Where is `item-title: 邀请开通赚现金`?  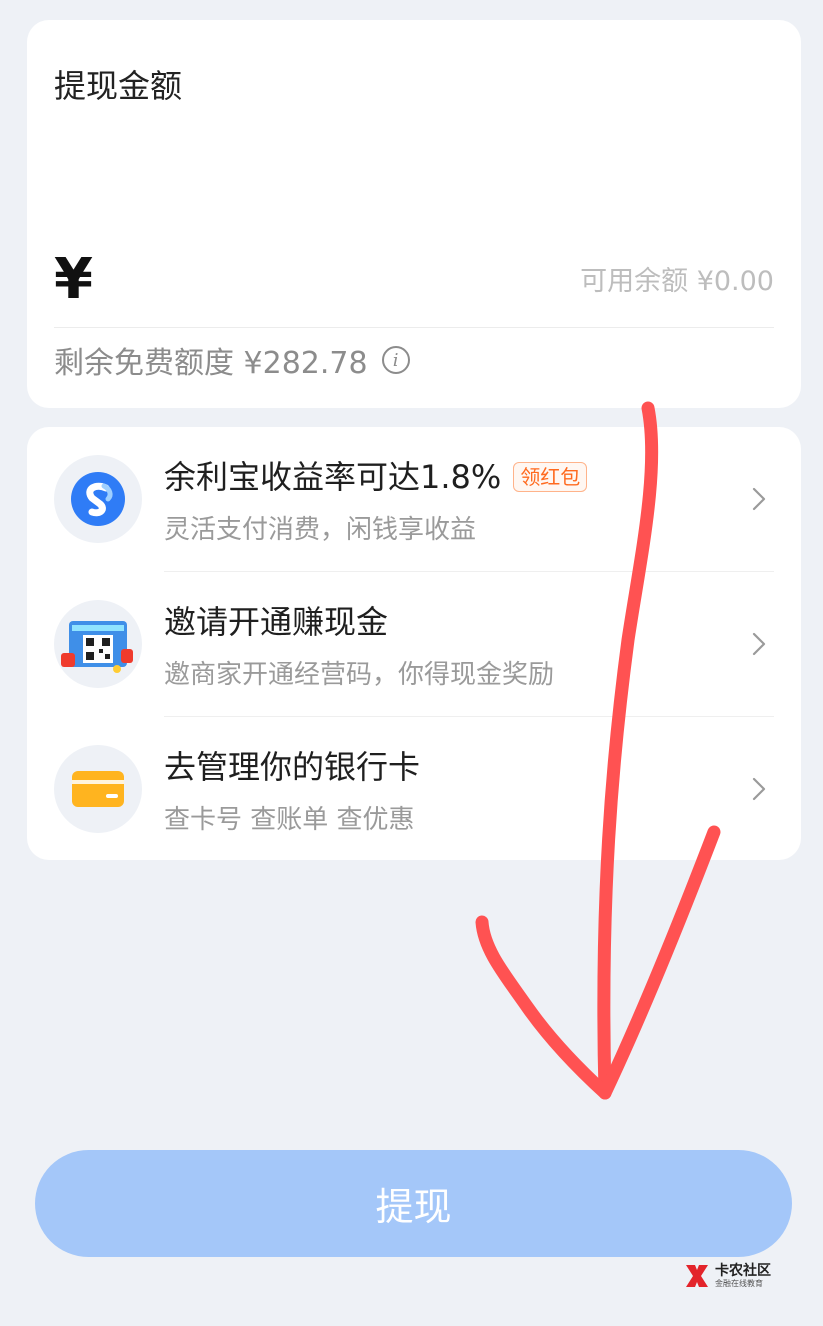 item-title: 邀请开通赚现金 is located at coordinates (276, 622).